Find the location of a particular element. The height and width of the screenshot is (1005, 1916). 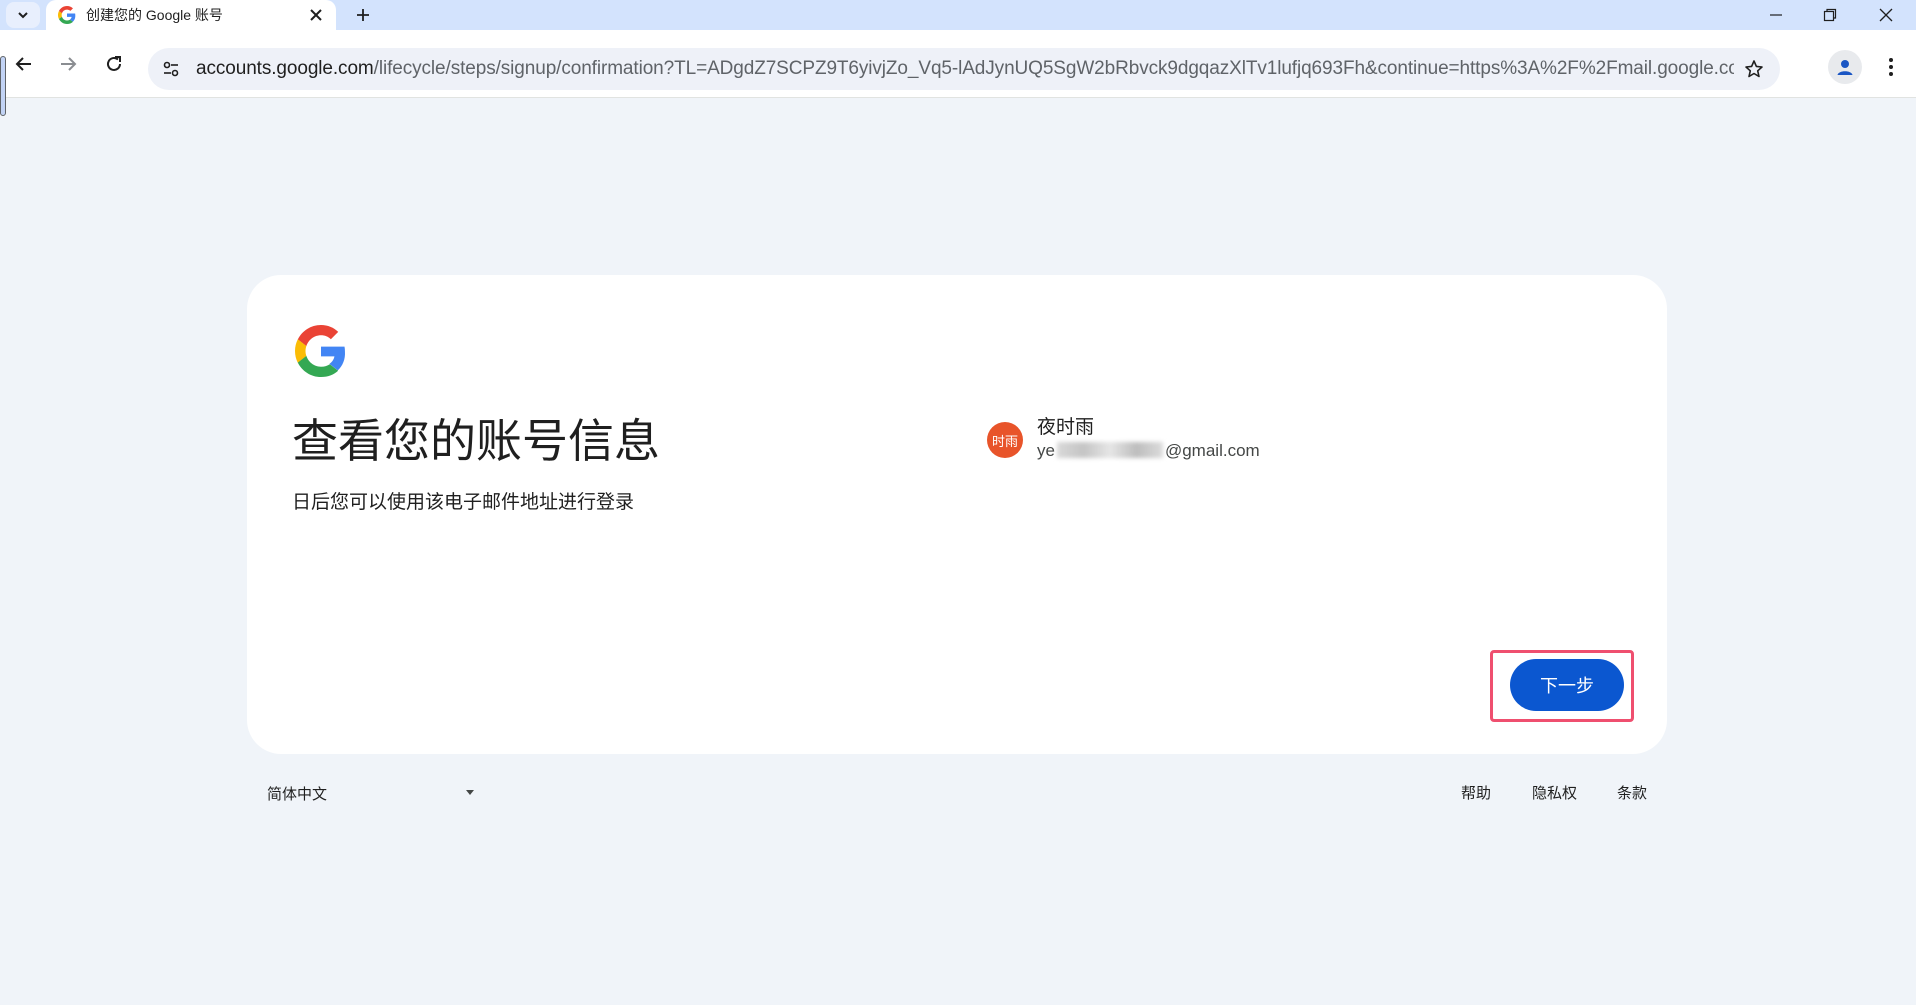

star-icon is located at coordinates (1754, 69).